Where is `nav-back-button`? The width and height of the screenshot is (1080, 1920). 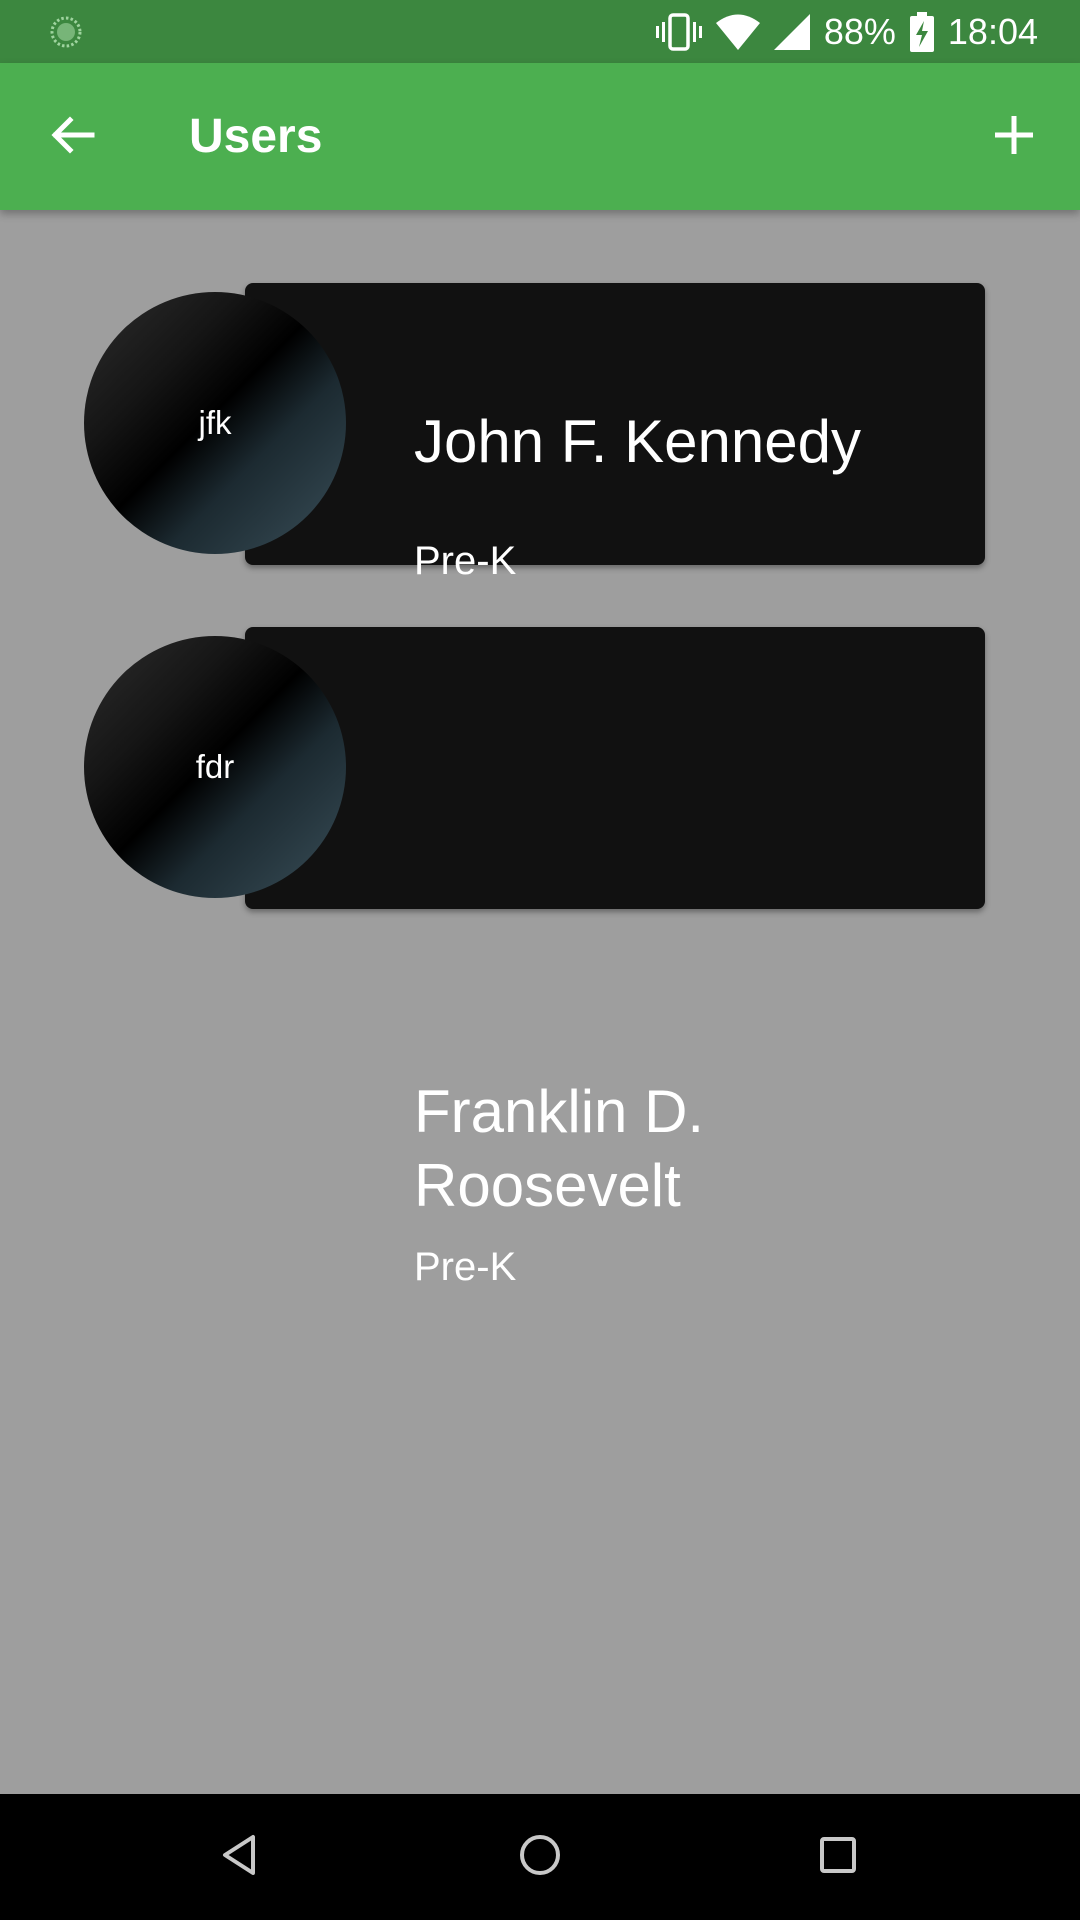
nav-back-button is located at coordinates (241, 1857).